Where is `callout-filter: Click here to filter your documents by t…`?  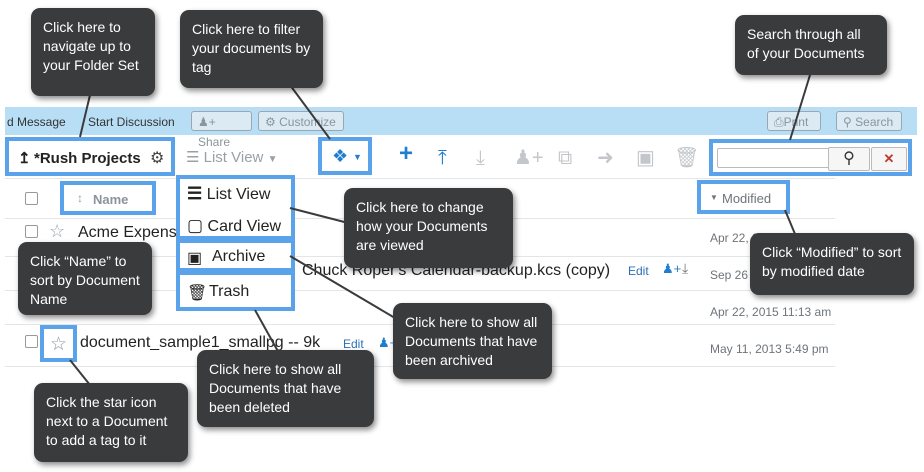
callout-filter: Click here to filter your documents by t… is located at coordinates (251, 49).